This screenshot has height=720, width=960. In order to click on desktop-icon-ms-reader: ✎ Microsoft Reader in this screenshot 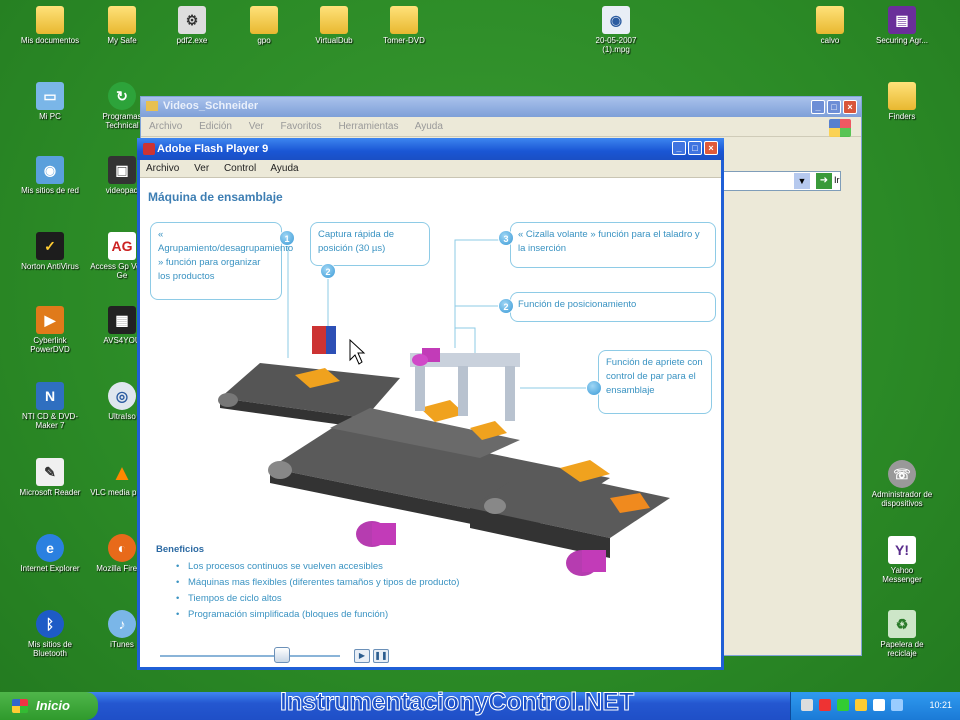, I will do `click(50, 477)`.